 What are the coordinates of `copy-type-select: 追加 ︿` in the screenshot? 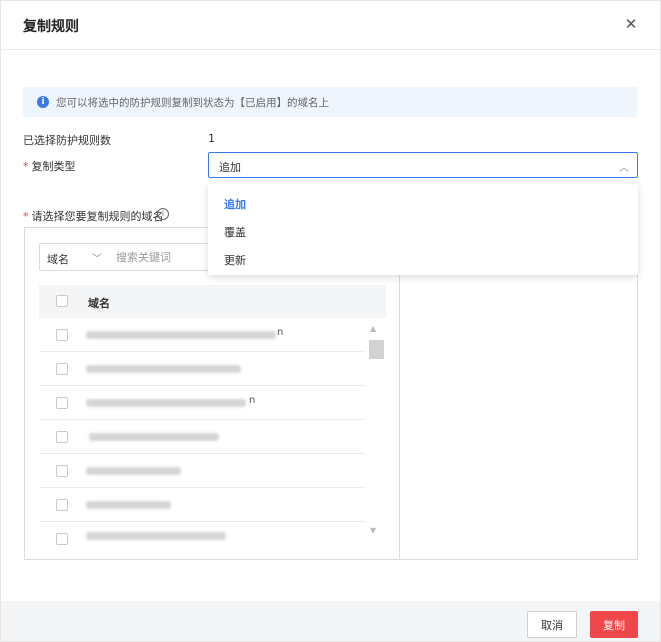 It's located at (423, 165).